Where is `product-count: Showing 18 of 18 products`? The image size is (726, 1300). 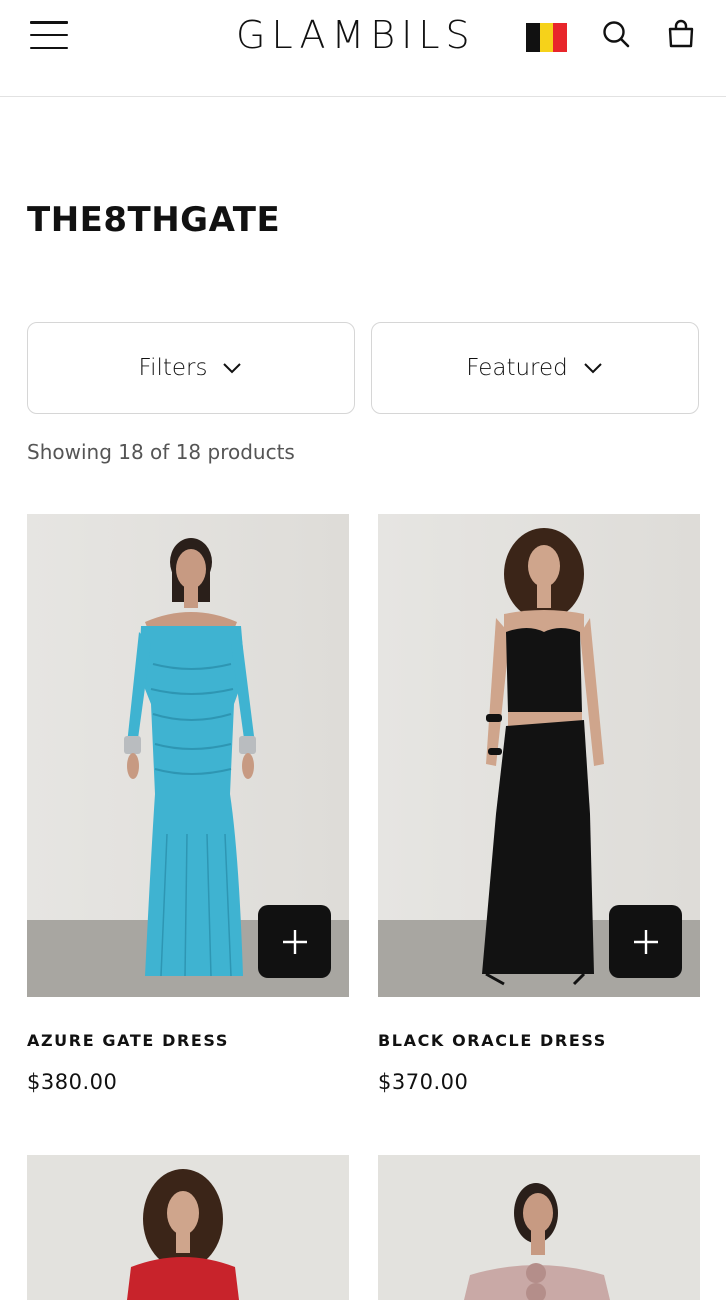
product-count: Showing 18 of 18 products is located at coordinates (161, 452).